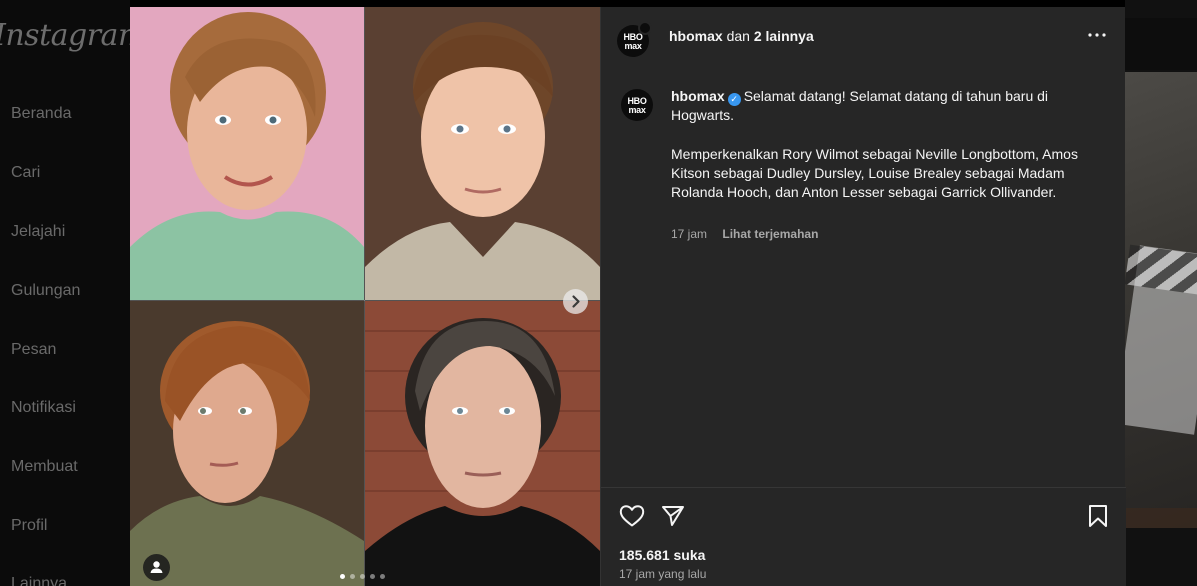 Image resolution: width=1197 pixels, height=586 pixels. I want to click on portrait-3-illustration, so click(247, 443).